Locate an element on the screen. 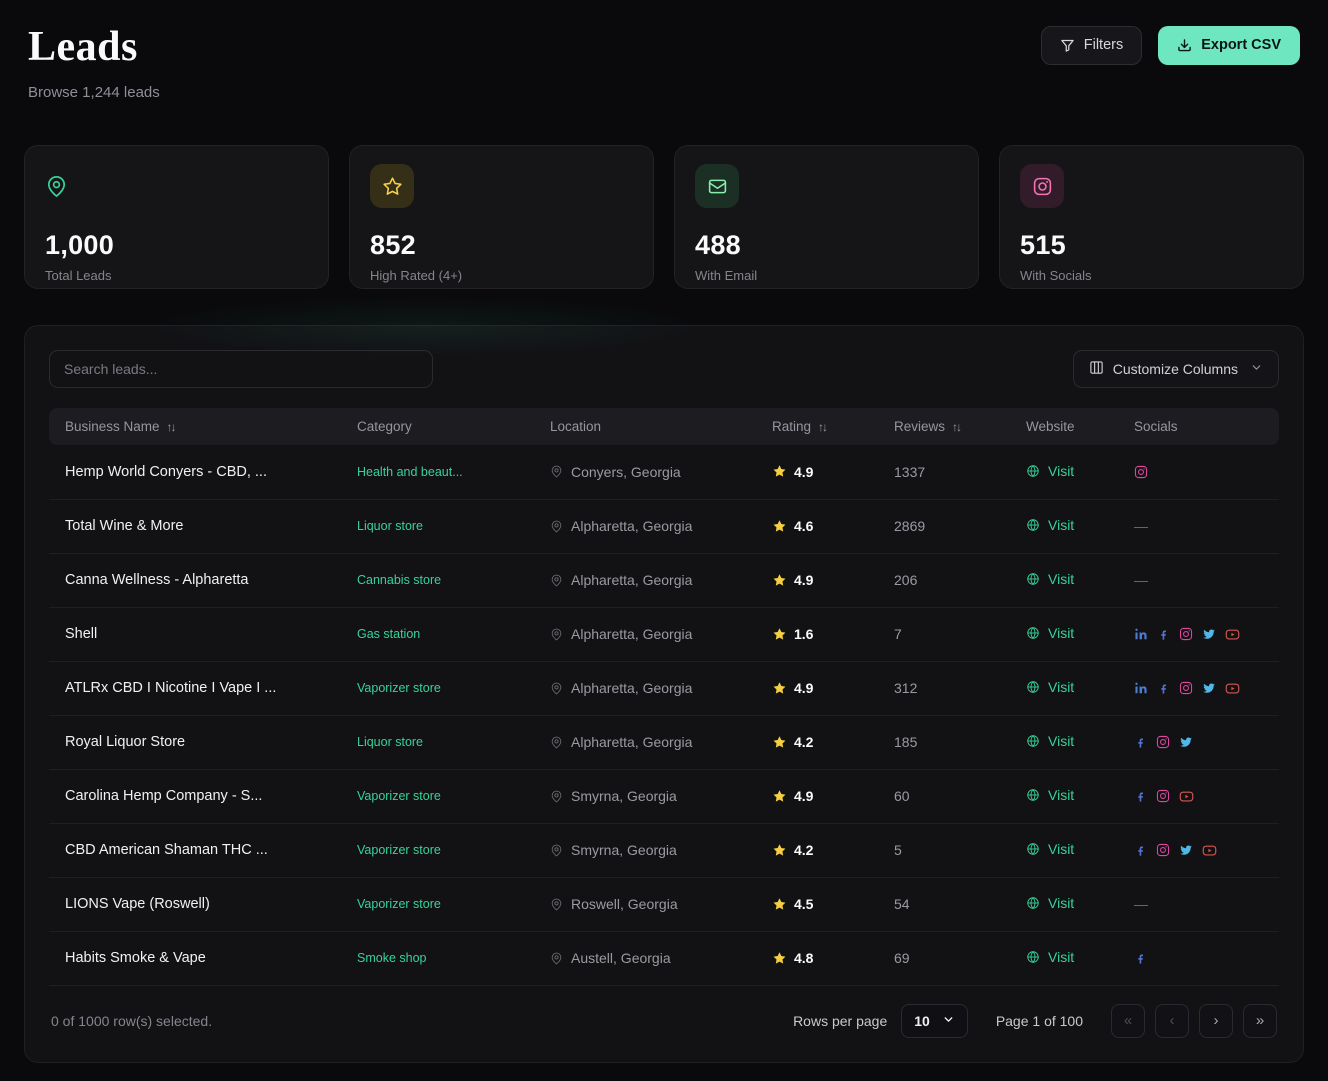  reviews-cell: 7 is located at coordinates (944, 634).